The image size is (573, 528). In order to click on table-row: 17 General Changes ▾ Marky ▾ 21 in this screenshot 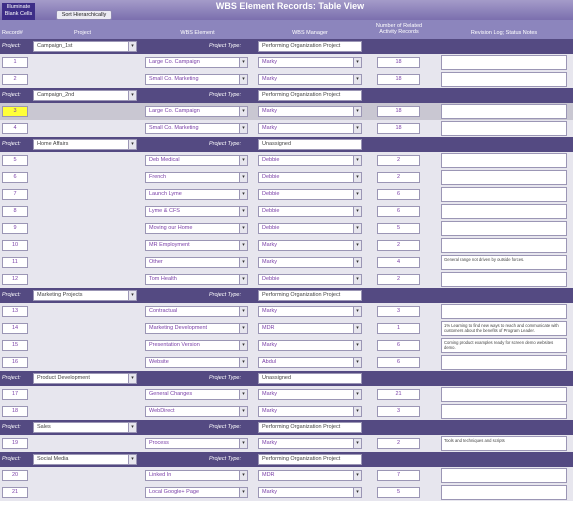, I will do `click(286, 394)`.